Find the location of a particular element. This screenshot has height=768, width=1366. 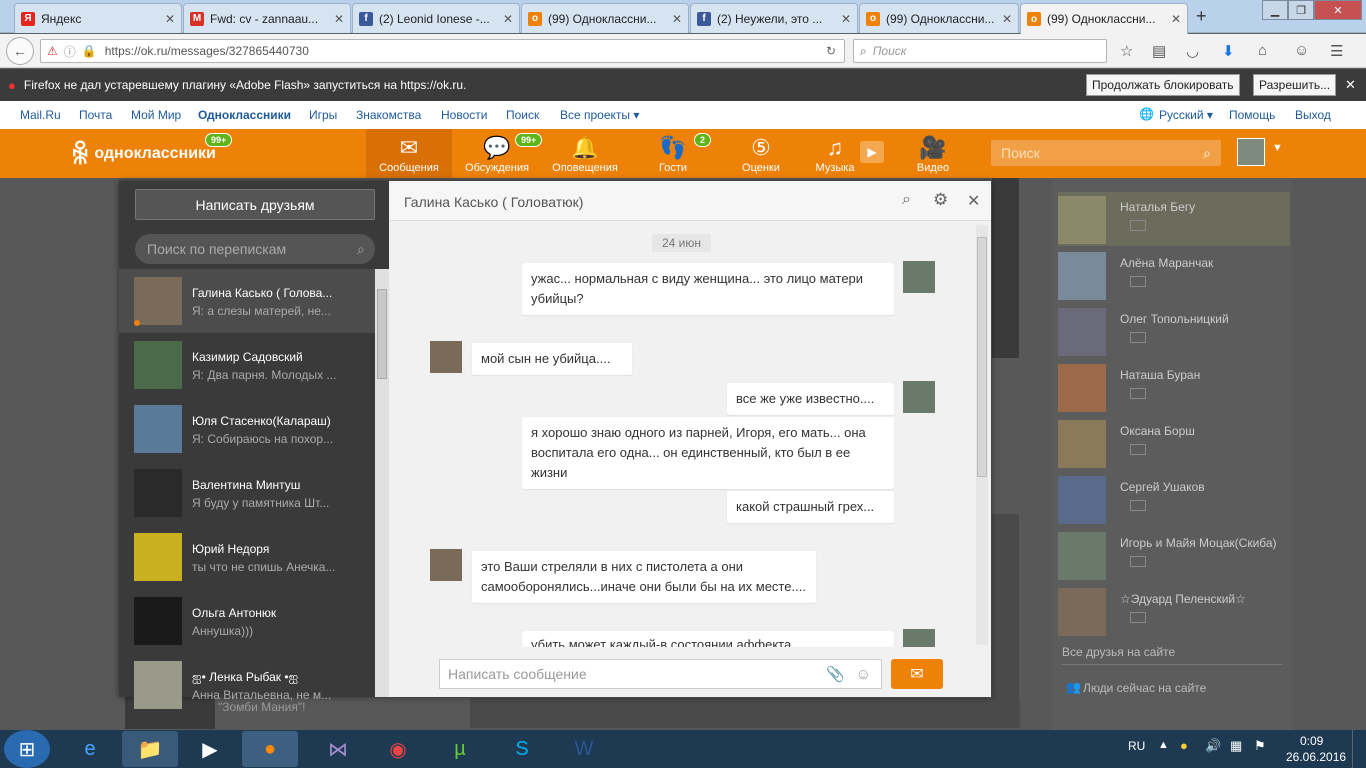

friend-item: Олег Топольницкий is located at coordinates (1173, 334).